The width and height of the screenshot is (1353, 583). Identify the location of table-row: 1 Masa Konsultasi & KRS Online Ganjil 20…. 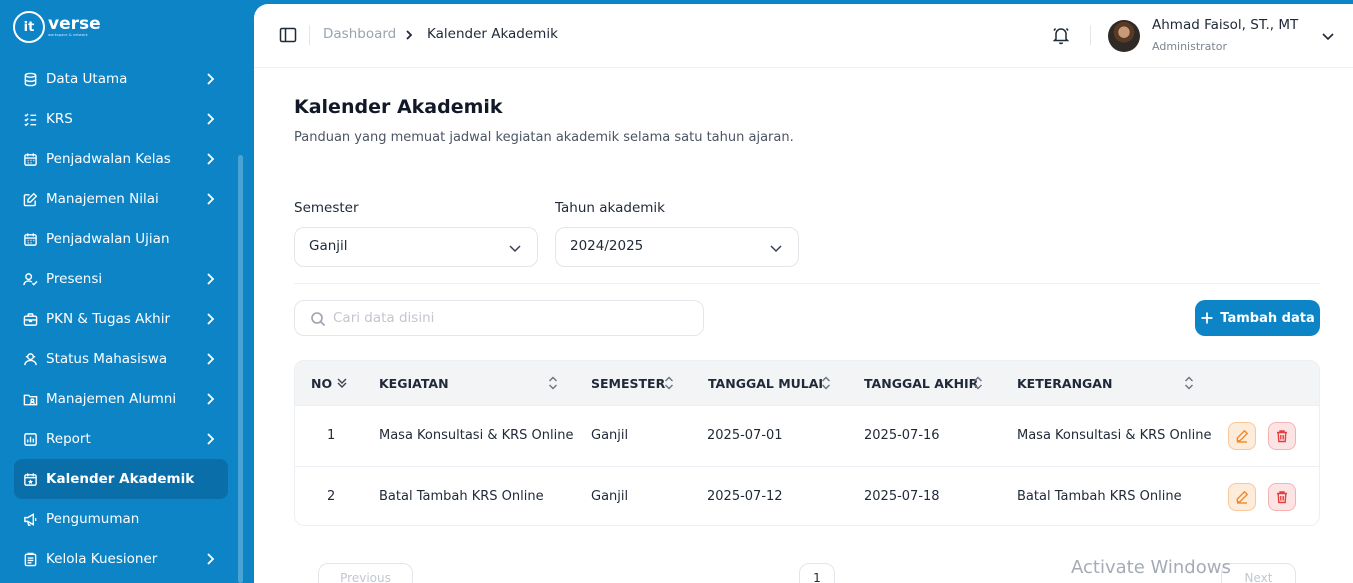
(807, 435).